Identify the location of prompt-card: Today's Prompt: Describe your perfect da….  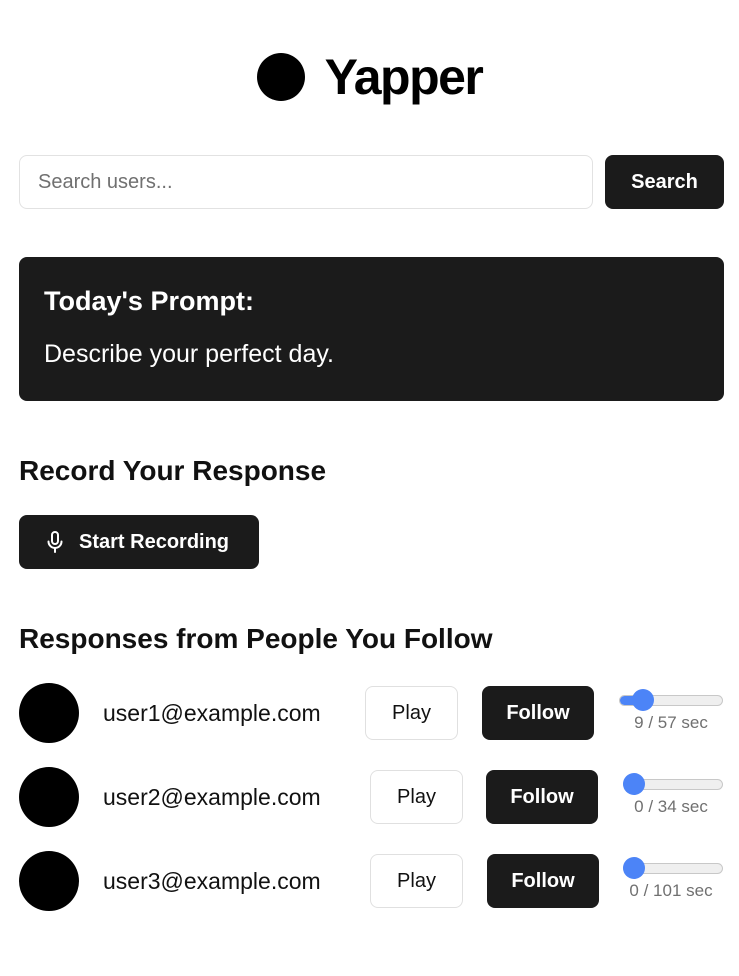
(371, 329).